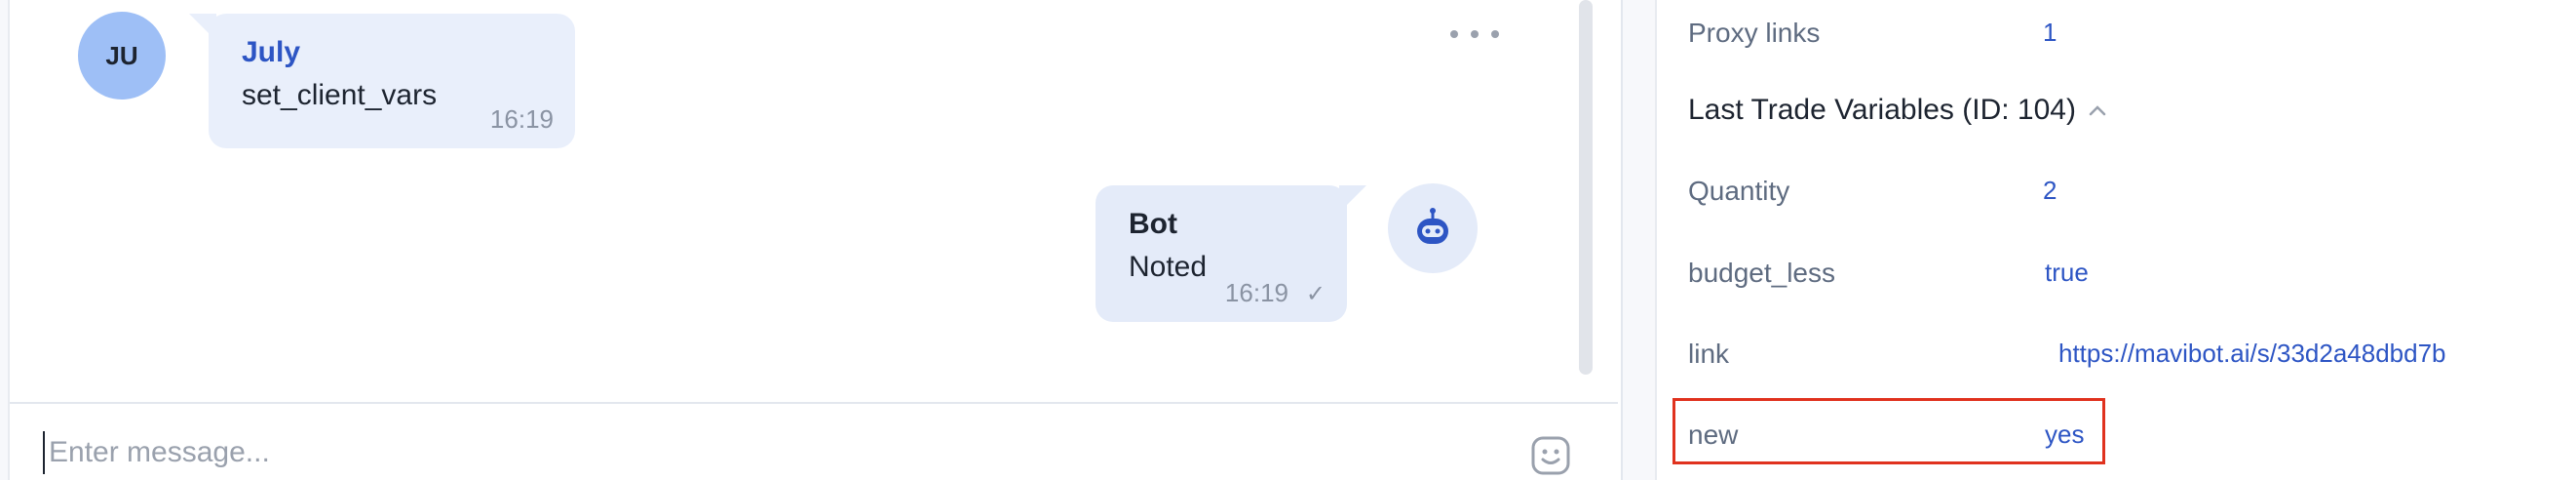  I want to click on divider, so click(1639, 240).